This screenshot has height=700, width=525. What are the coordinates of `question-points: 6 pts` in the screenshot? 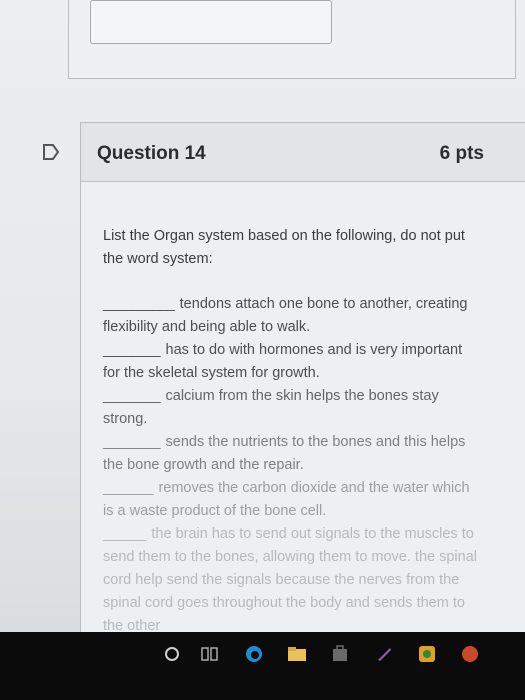 It's located at (461, 153).